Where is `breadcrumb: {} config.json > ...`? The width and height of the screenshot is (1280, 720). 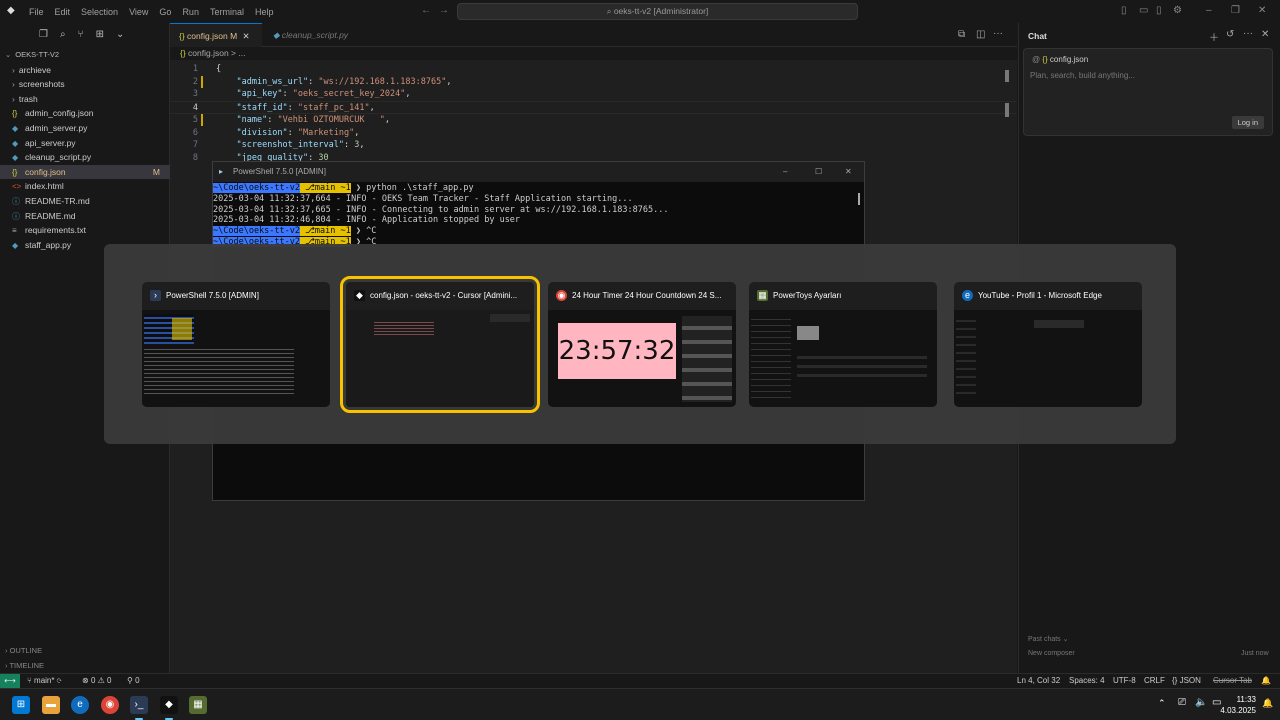
breadcrumb: {} config.json > ... is located at coordinates (212, 53).